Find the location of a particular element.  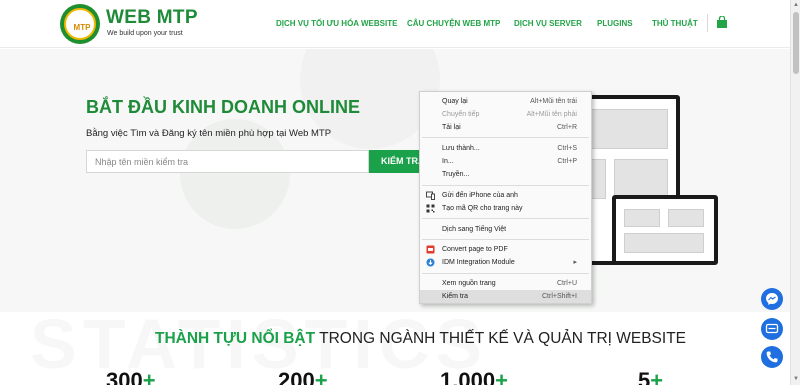

nav-item-story: CÂU CHUYỆN WEB MTP is located at coordinates (453, 23).